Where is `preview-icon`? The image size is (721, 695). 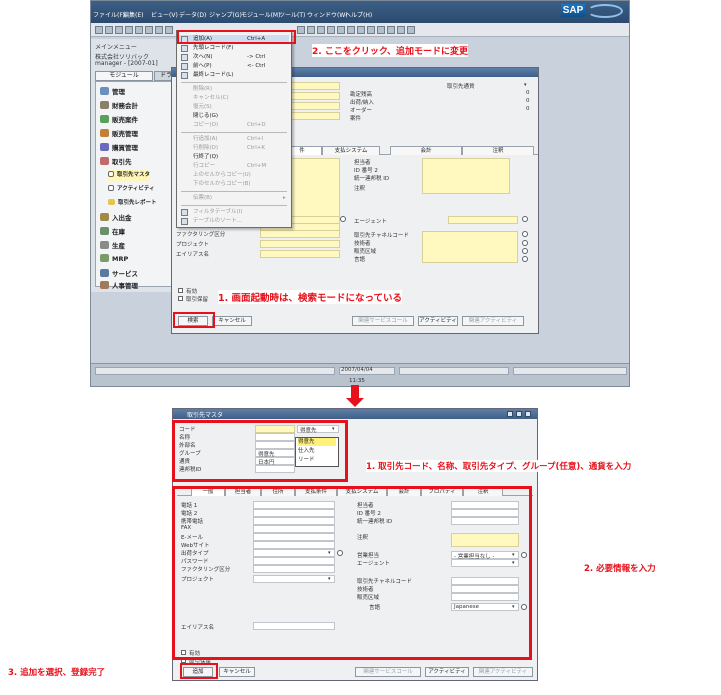 preview-icon is located at coordinates (129, 30).